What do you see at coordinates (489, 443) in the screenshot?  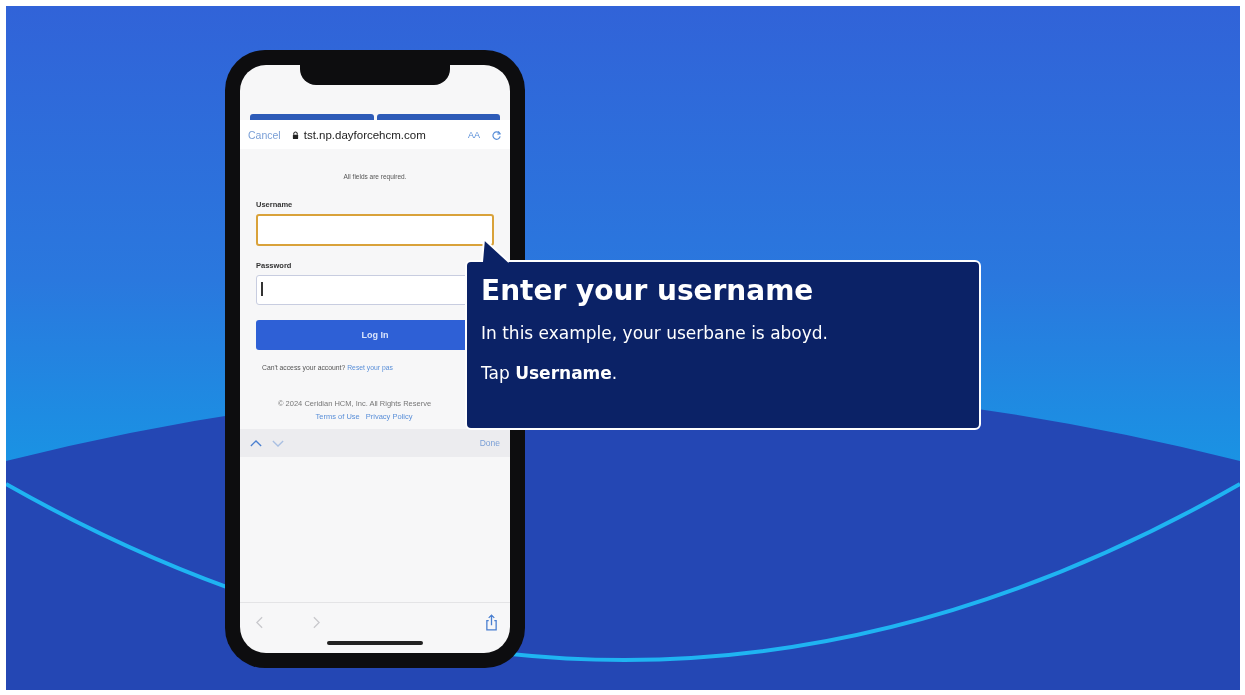 I see `done-button: Done` at bounding box center [489, 443].